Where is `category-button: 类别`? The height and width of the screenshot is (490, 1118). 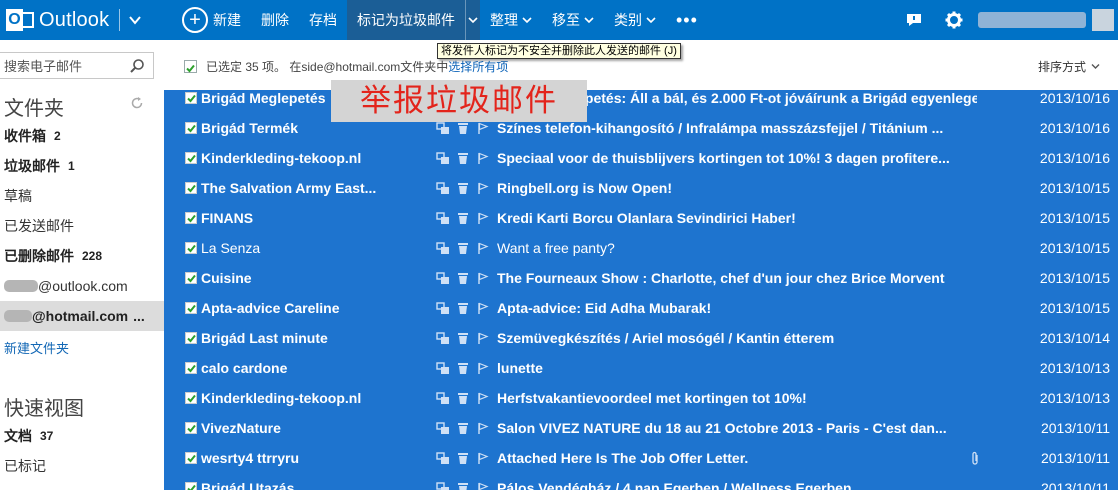 category-button: 类别 is located at coordinates (635, 20).